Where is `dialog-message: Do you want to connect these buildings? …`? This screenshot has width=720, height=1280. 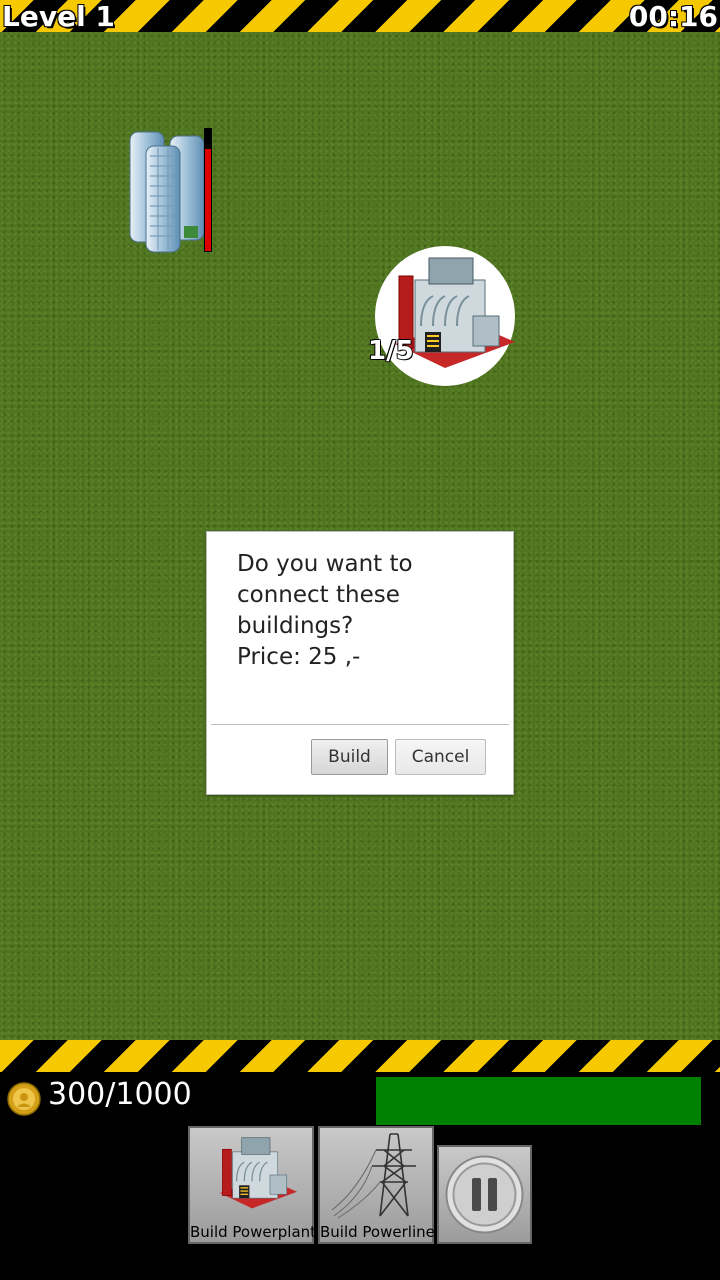 dialog-message: Do you want to connect these buildings? … is located at coordinates (367, 611).